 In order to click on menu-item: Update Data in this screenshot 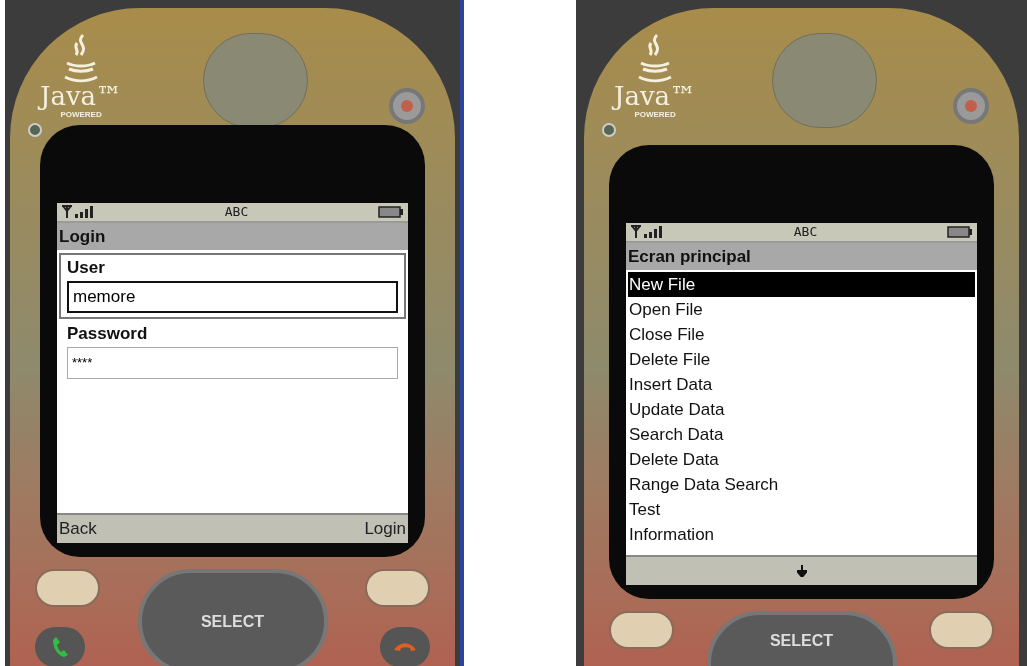, I will do `click(801, 409)`.